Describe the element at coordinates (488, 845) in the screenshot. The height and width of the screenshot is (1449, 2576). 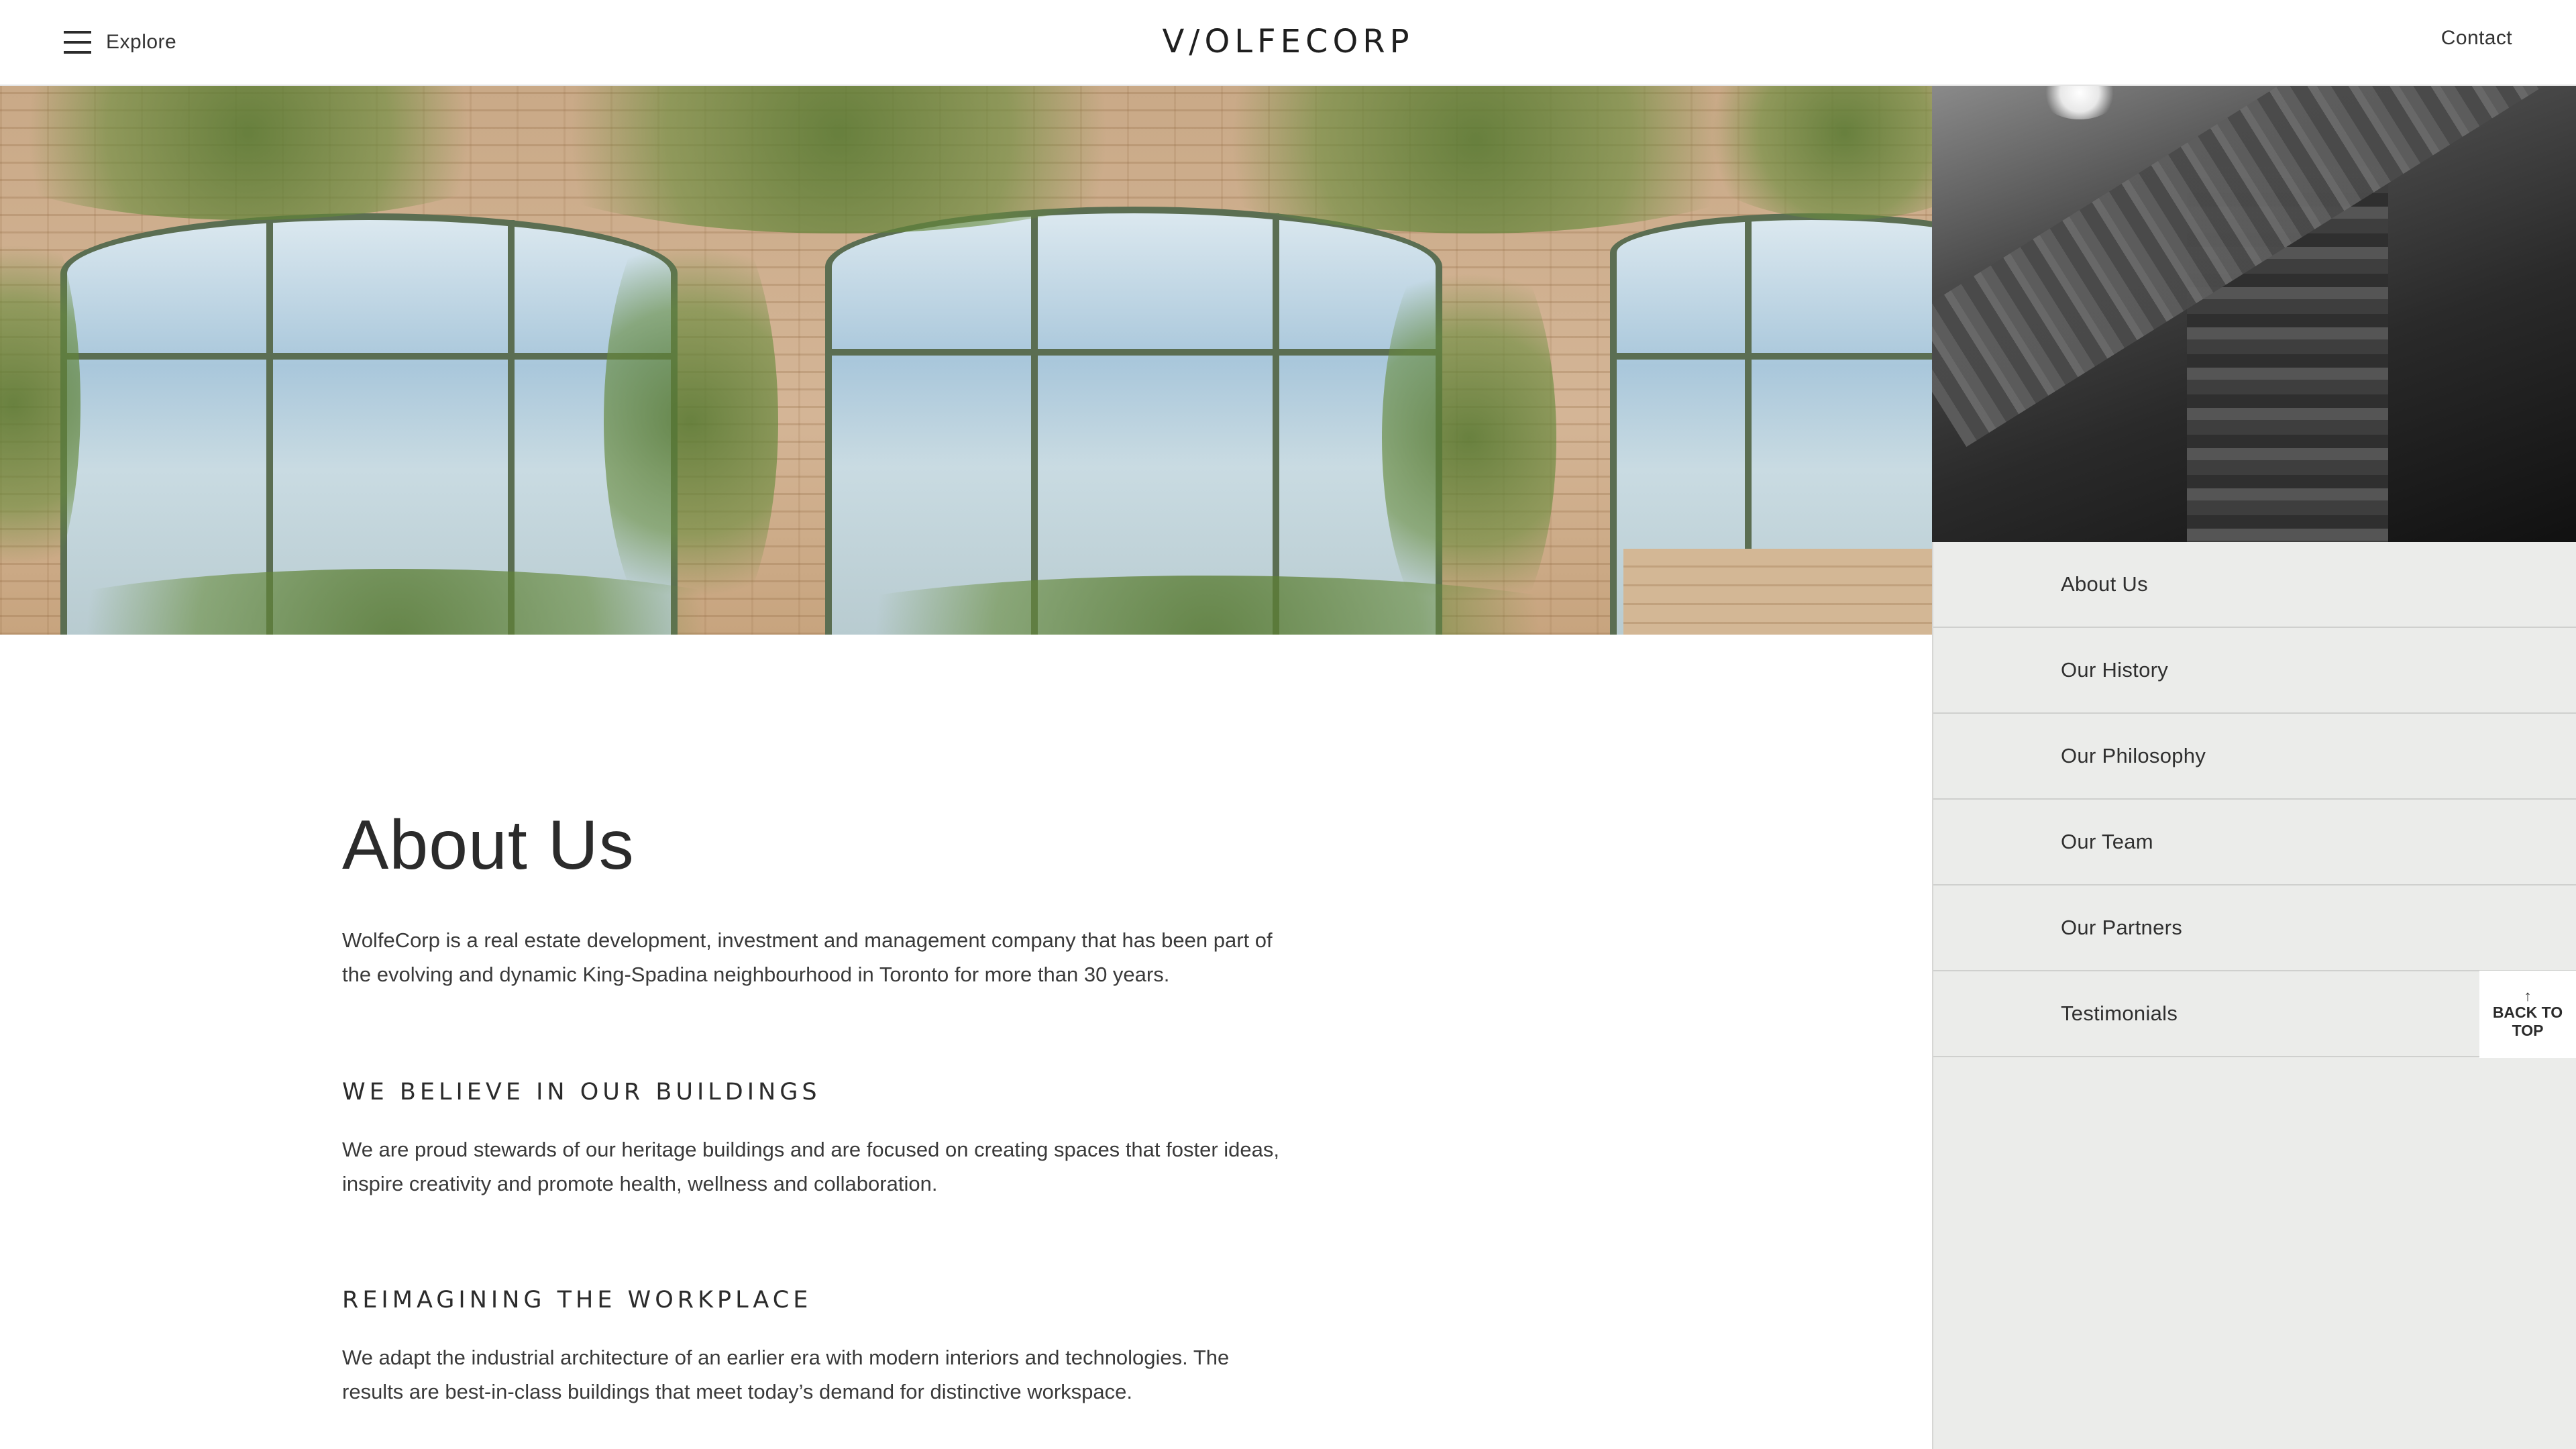
I see `page-title: About Us` at that location.